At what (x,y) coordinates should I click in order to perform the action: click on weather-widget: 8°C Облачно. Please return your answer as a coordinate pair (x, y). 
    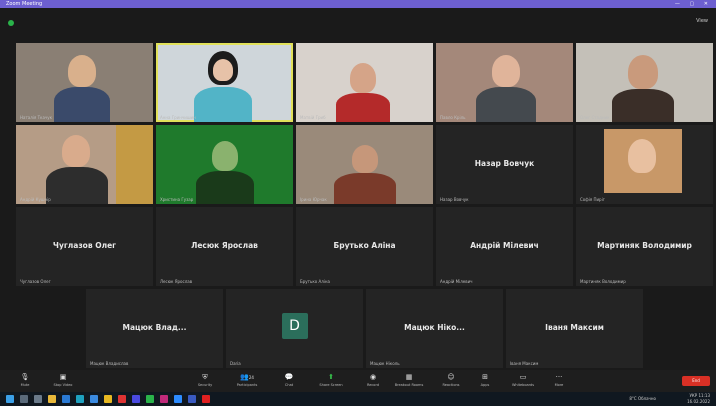
    Looking at the image, I should click on (642, 398).